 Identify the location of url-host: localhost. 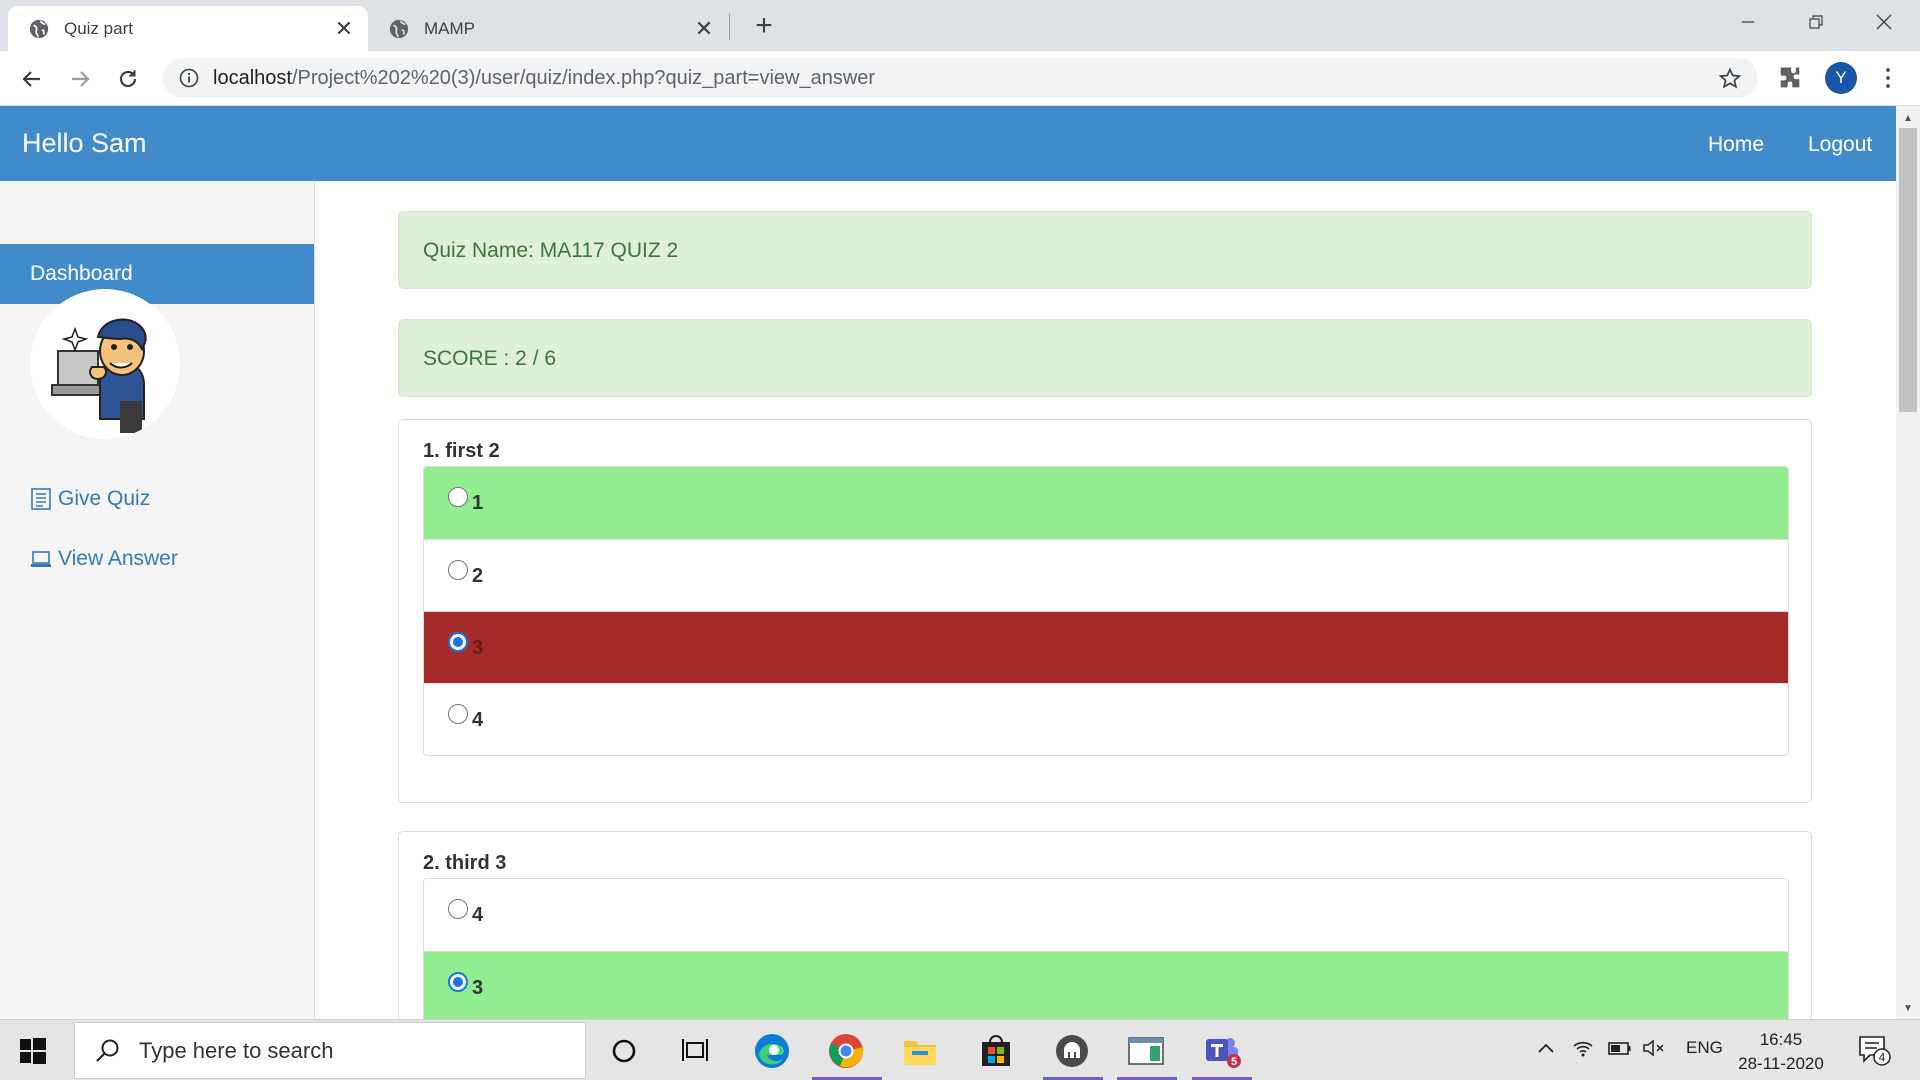
(252, 77).